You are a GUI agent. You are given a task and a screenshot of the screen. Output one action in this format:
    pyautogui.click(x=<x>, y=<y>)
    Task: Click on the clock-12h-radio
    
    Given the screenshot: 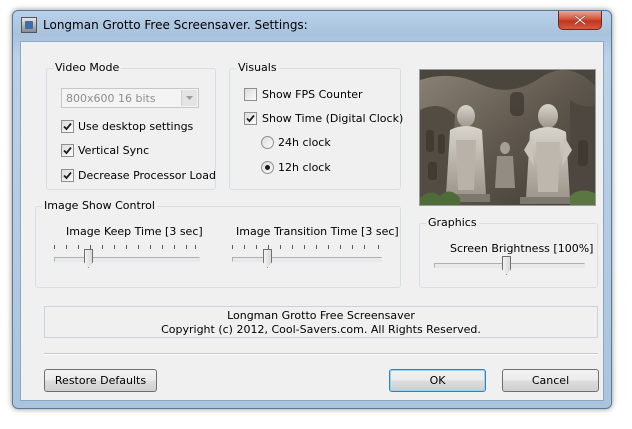 What is the action you would take?
    pyautogui.click(x=267, y=167)
    